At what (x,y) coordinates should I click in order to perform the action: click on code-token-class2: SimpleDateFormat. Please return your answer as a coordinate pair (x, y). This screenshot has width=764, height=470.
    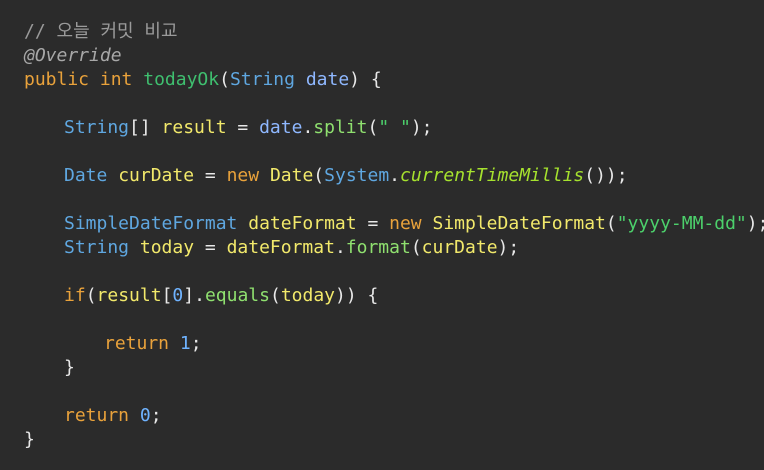
    Looking at the image, I should click on (519, 223).